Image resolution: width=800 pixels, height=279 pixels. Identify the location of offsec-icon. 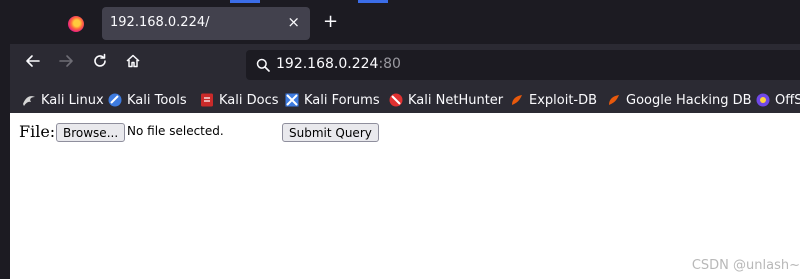
(763, 100).